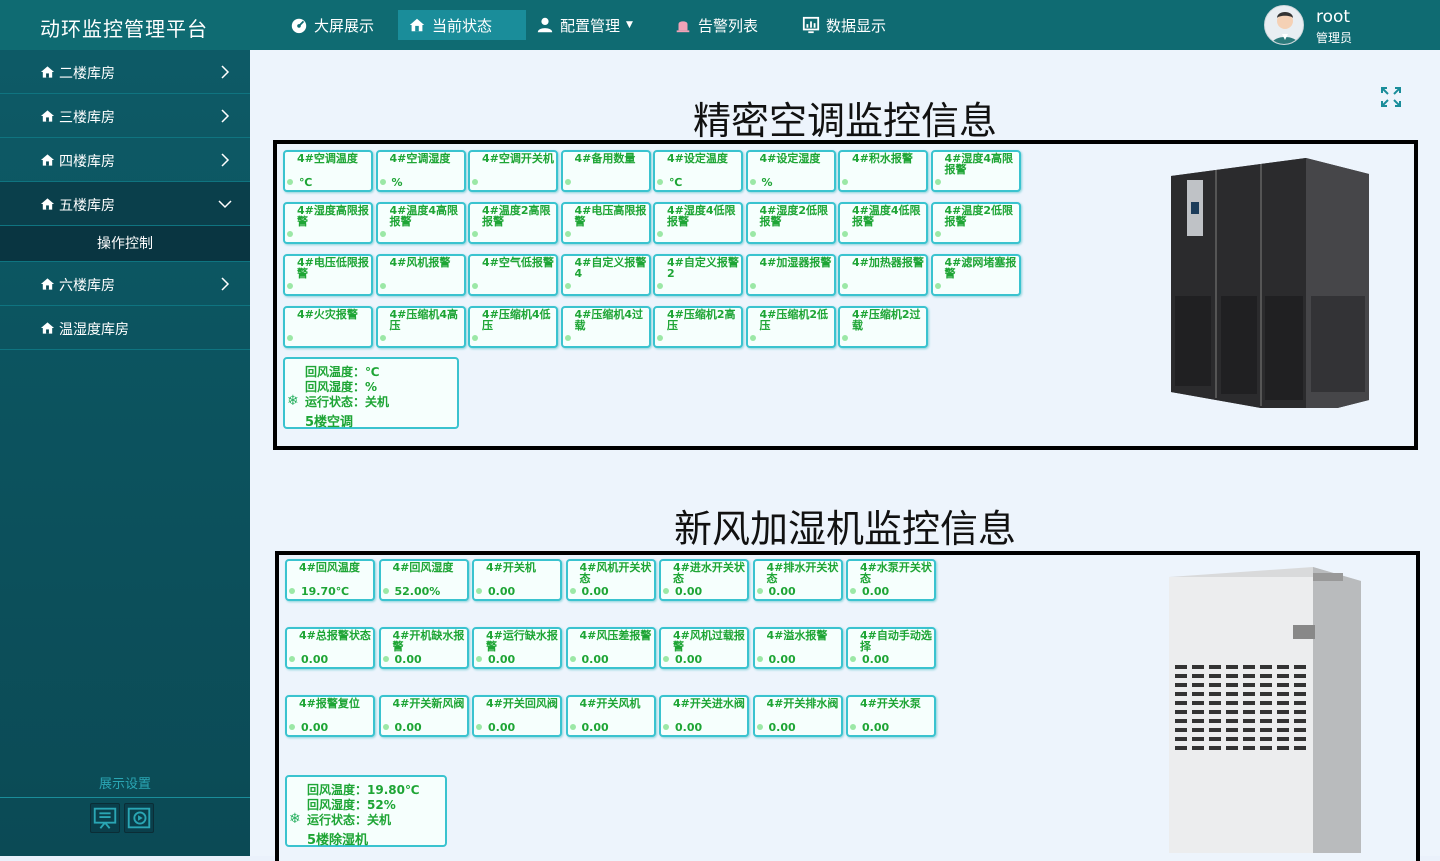  What do you see at coordinates (716, 25) in the screenshot?
I see `nav-alarm-list: 告警列表` at bounding box center [716, 25].